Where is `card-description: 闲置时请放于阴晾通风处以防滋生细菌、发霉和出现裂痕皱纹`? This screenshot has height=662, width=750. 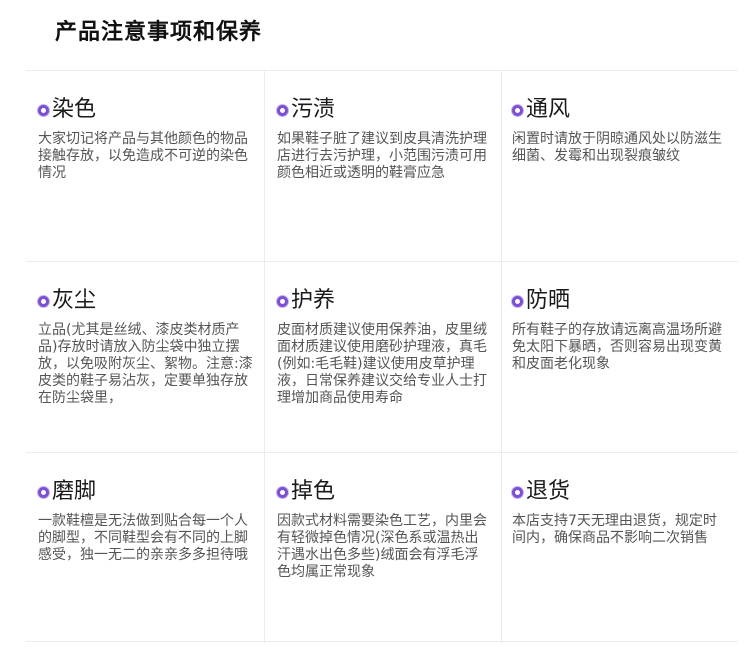 card-description: 闲置时请放于阴晾通风处以防滋生细菌、发霉和出现裂痕皱纹 is located at coordinates (617, 147).